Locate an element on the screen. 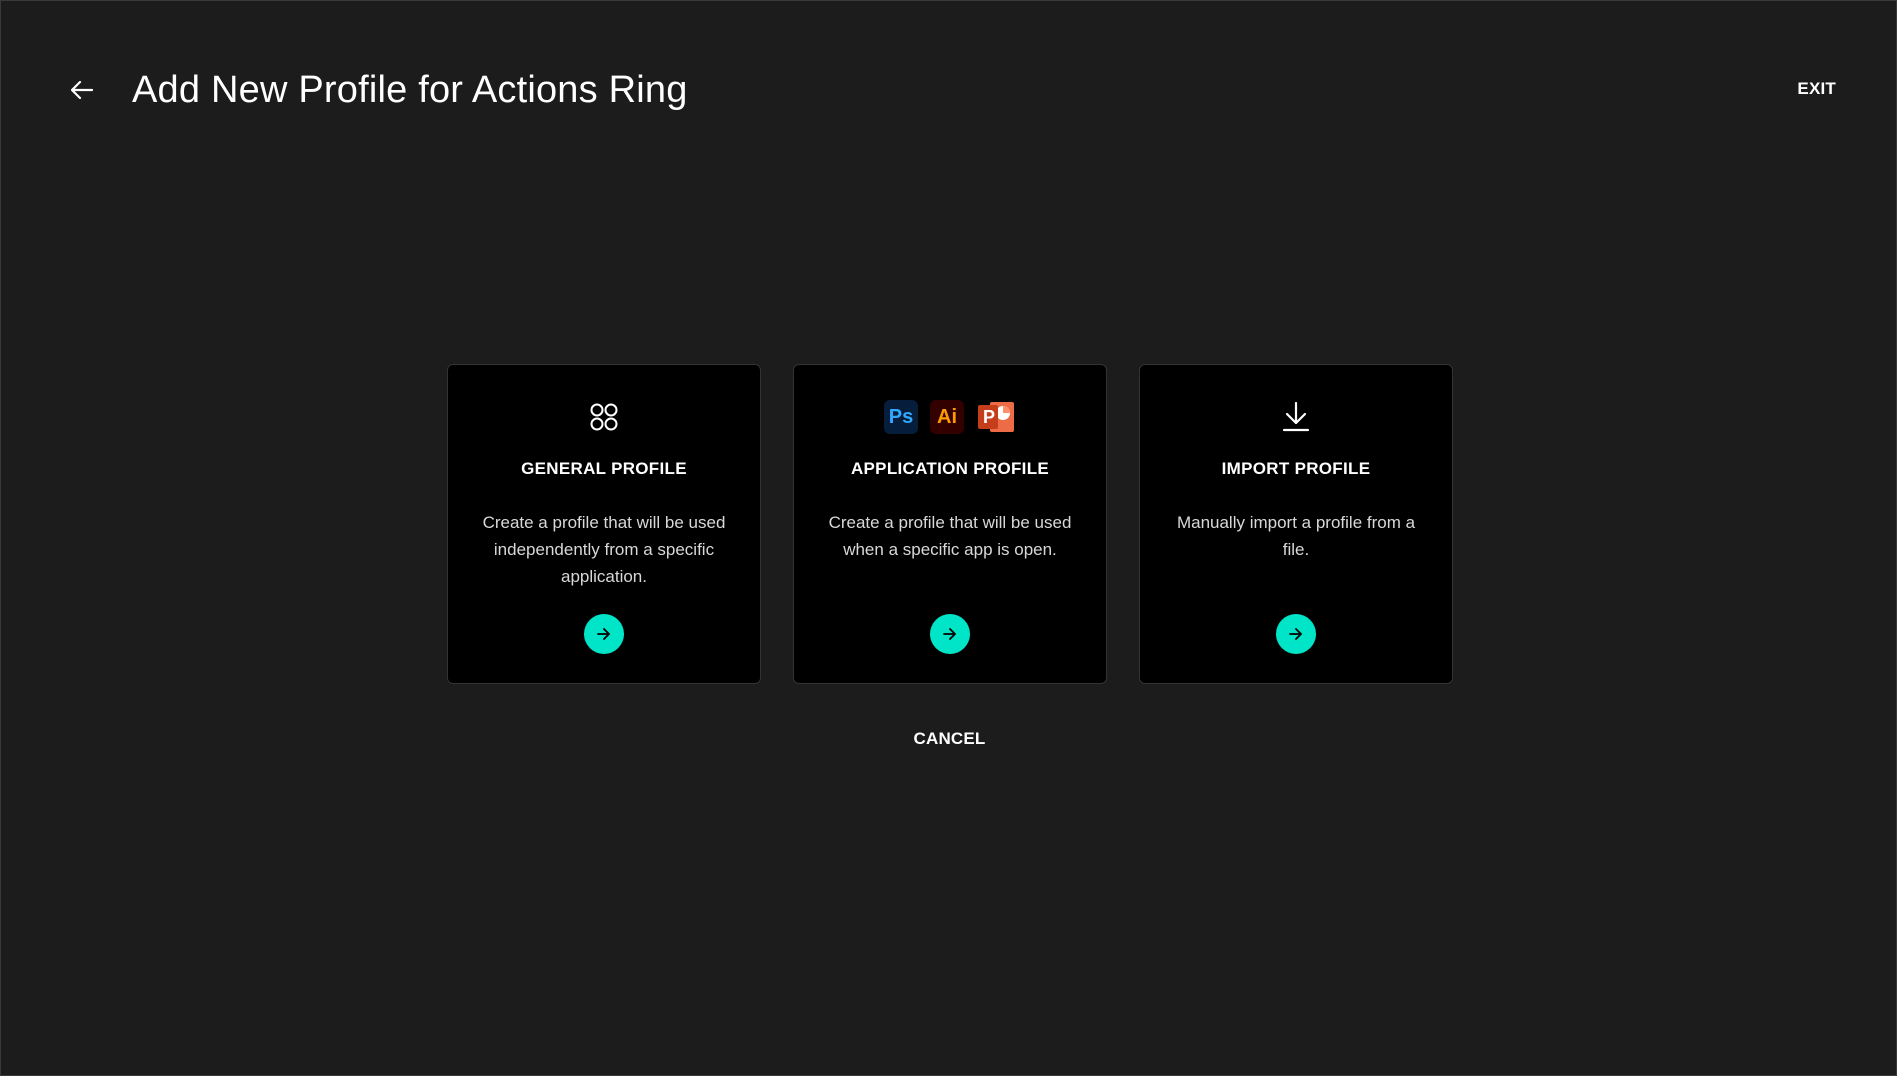 This screenshot has height=1076, width=1897. photoshop-icon: Ps is located at coordinates (901, 417).